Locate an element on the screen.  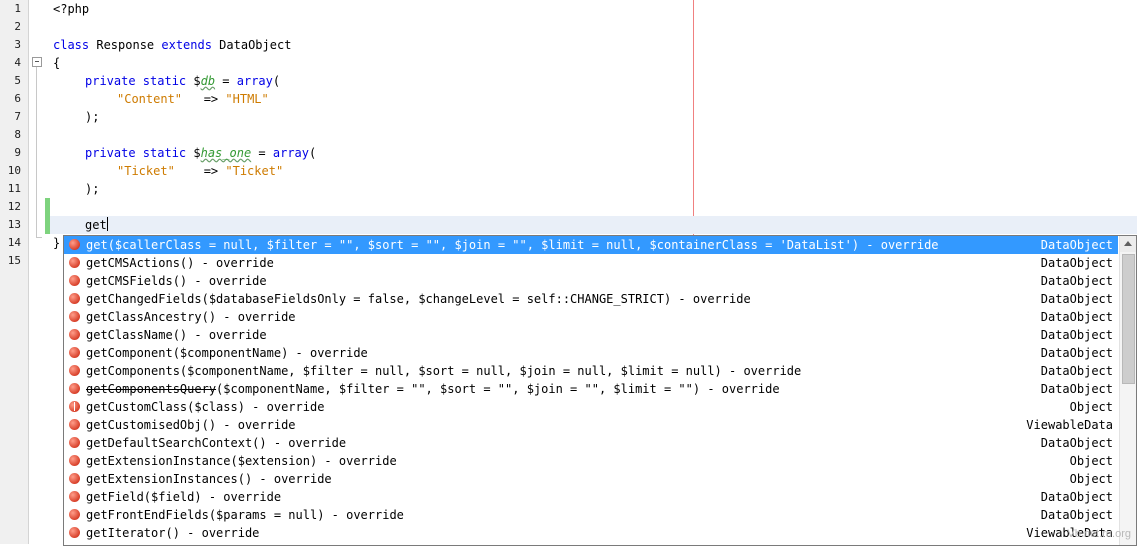
completion-item: getCustomClass($class) - override Object is located at coordinates (591, 407).